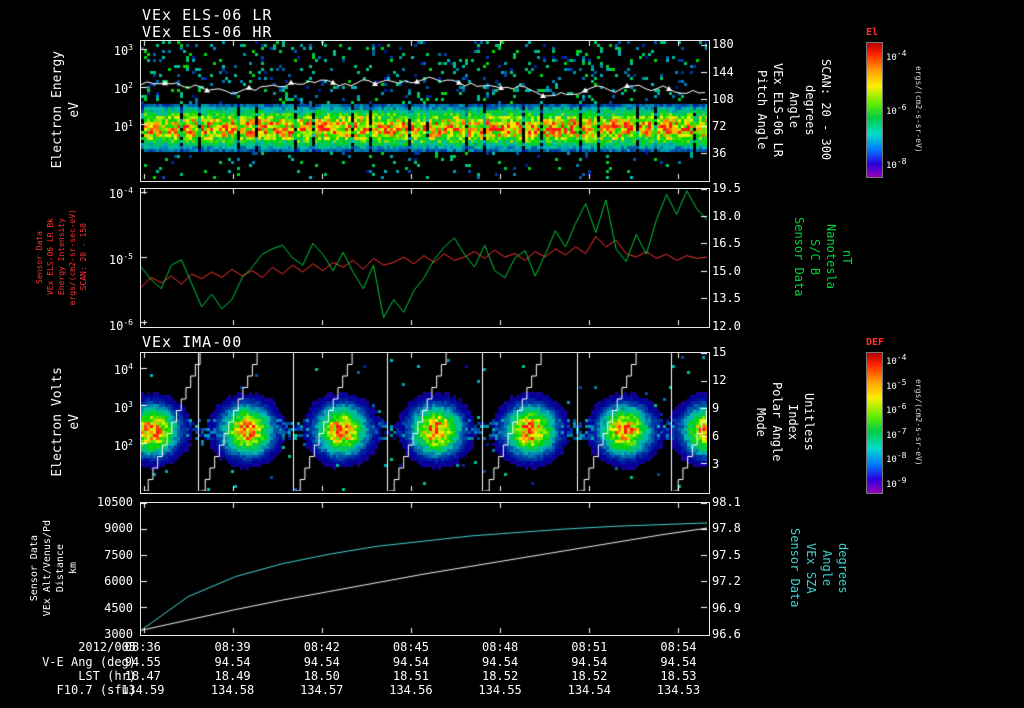 This screenshot has width=1024, height=708. What do you see at coordinates (726, 502) in the screenshot?
I see `p4-right-tick: 98.1` at bounding box center [726, 502].